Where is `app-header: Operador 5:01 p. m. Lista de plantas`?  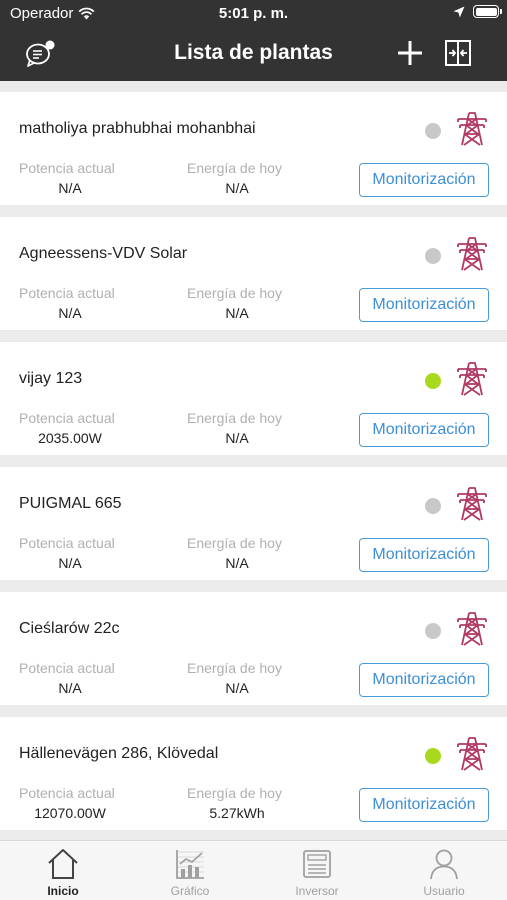
app-header: Operador 5:01 p. m. Lista de plantas is located at coordinates (253, 40).